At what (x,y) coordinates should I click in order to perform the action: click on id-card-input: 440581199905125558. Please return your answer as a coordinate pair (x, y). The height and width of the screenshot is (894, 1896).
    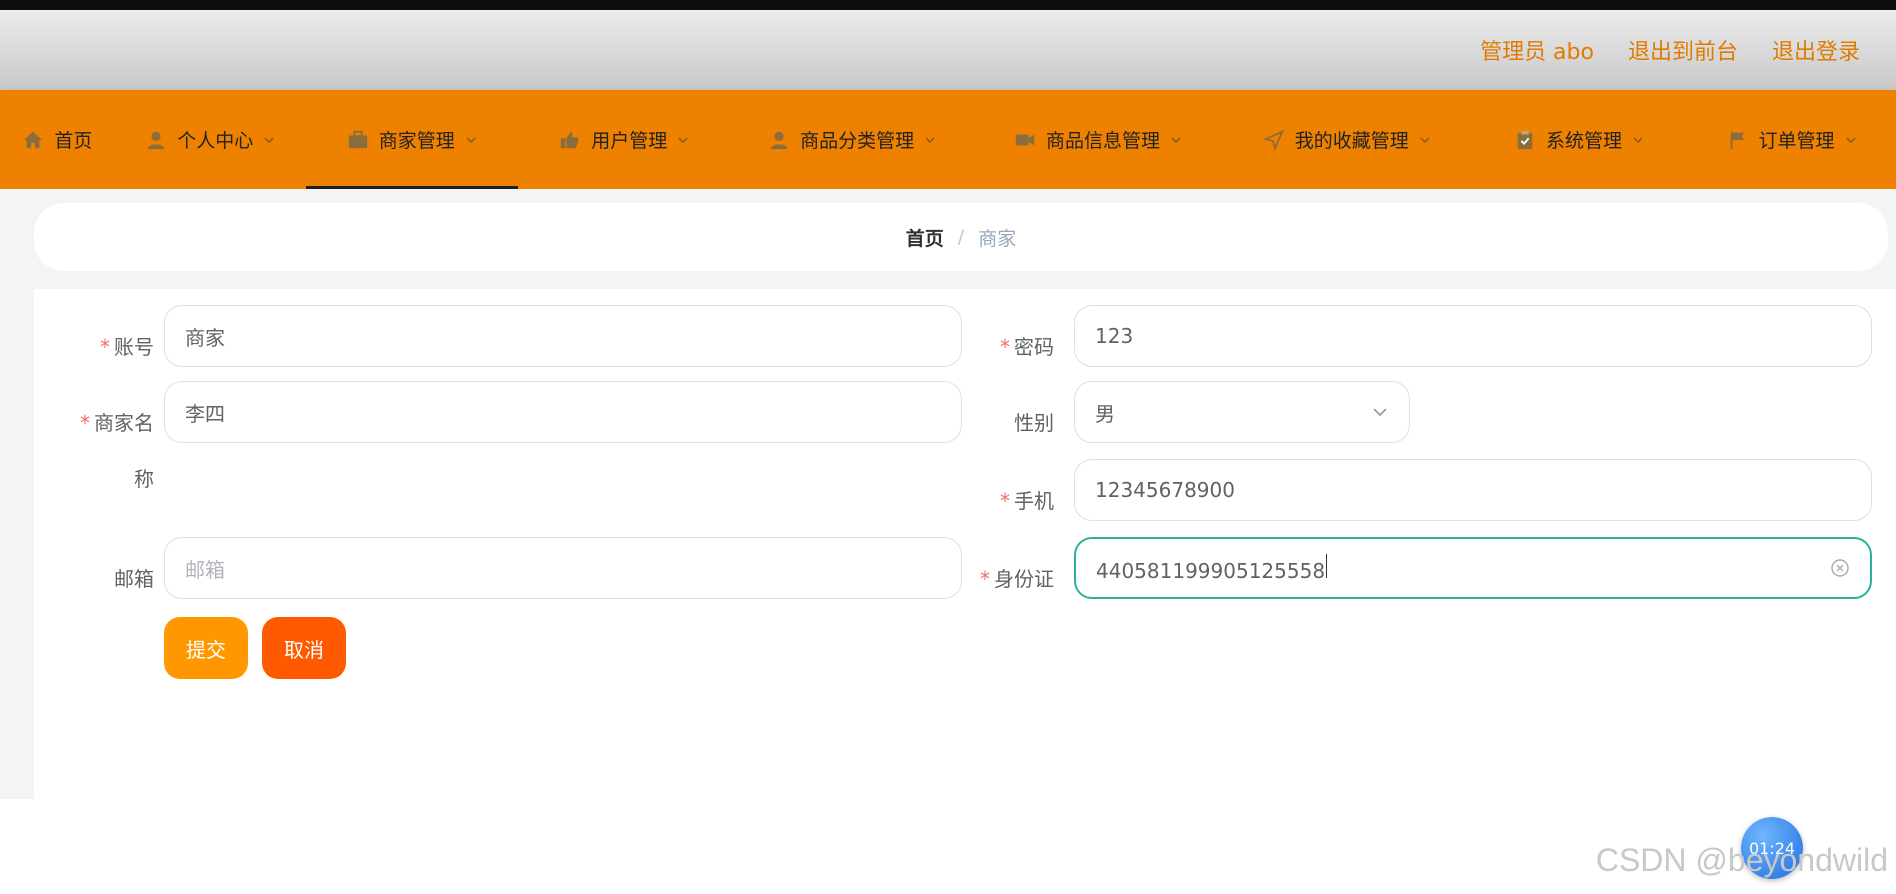
    Looking at the image, I should click on (1473, 568).